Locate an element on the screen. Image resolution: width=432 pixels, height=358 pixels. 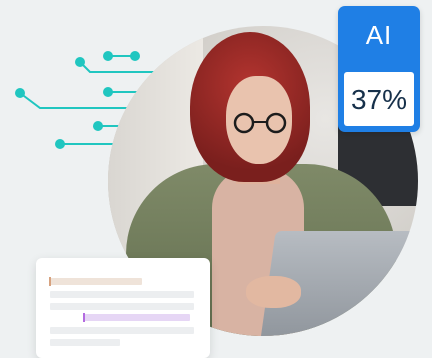
glasses-icon is located at coordinates (260, 123).